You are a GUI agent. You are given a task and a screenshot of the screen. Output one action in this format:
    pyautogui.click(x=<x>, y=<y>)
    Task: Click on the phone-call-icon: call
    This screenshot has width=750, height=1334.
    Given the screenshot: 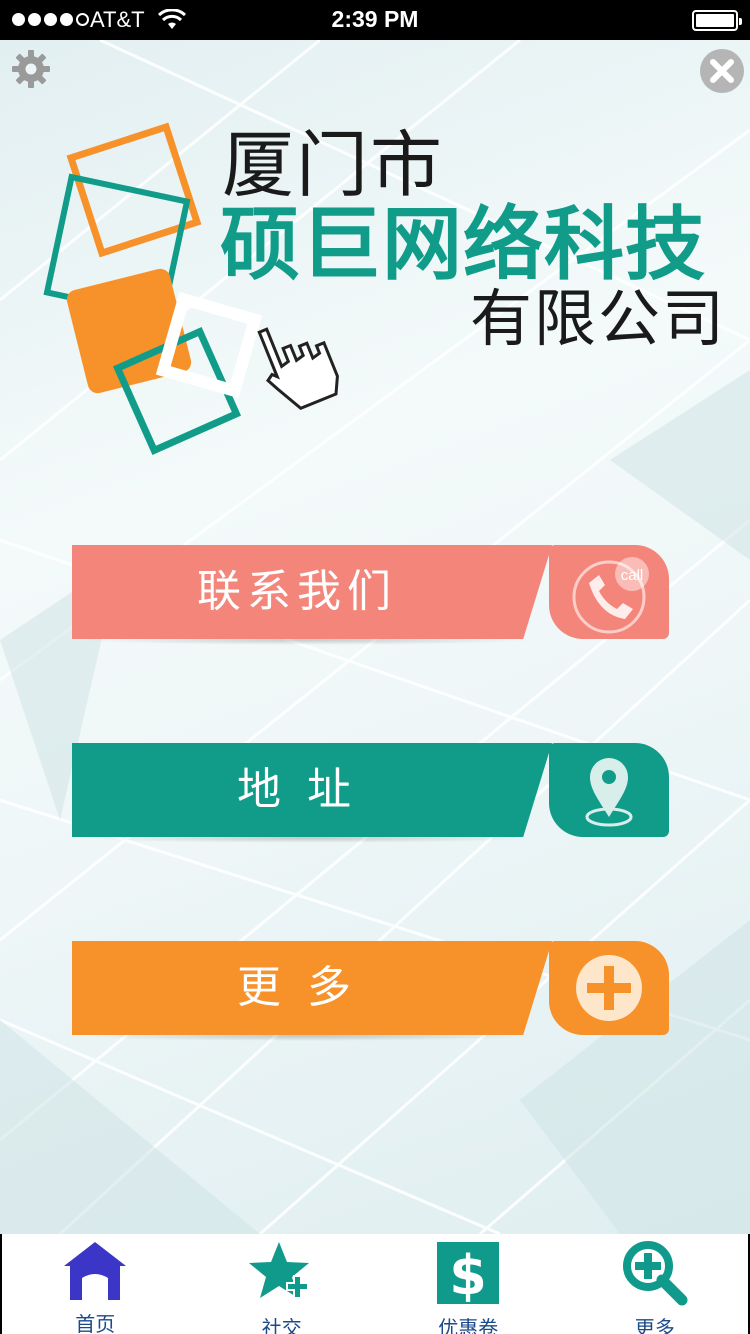 What is the action you would take?
    pyautogui.click(x=609, y=592)
    